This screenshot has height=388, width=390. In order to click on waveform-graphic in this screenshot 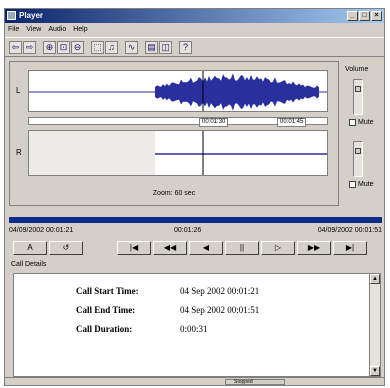, I will do `click(178, 91)`.